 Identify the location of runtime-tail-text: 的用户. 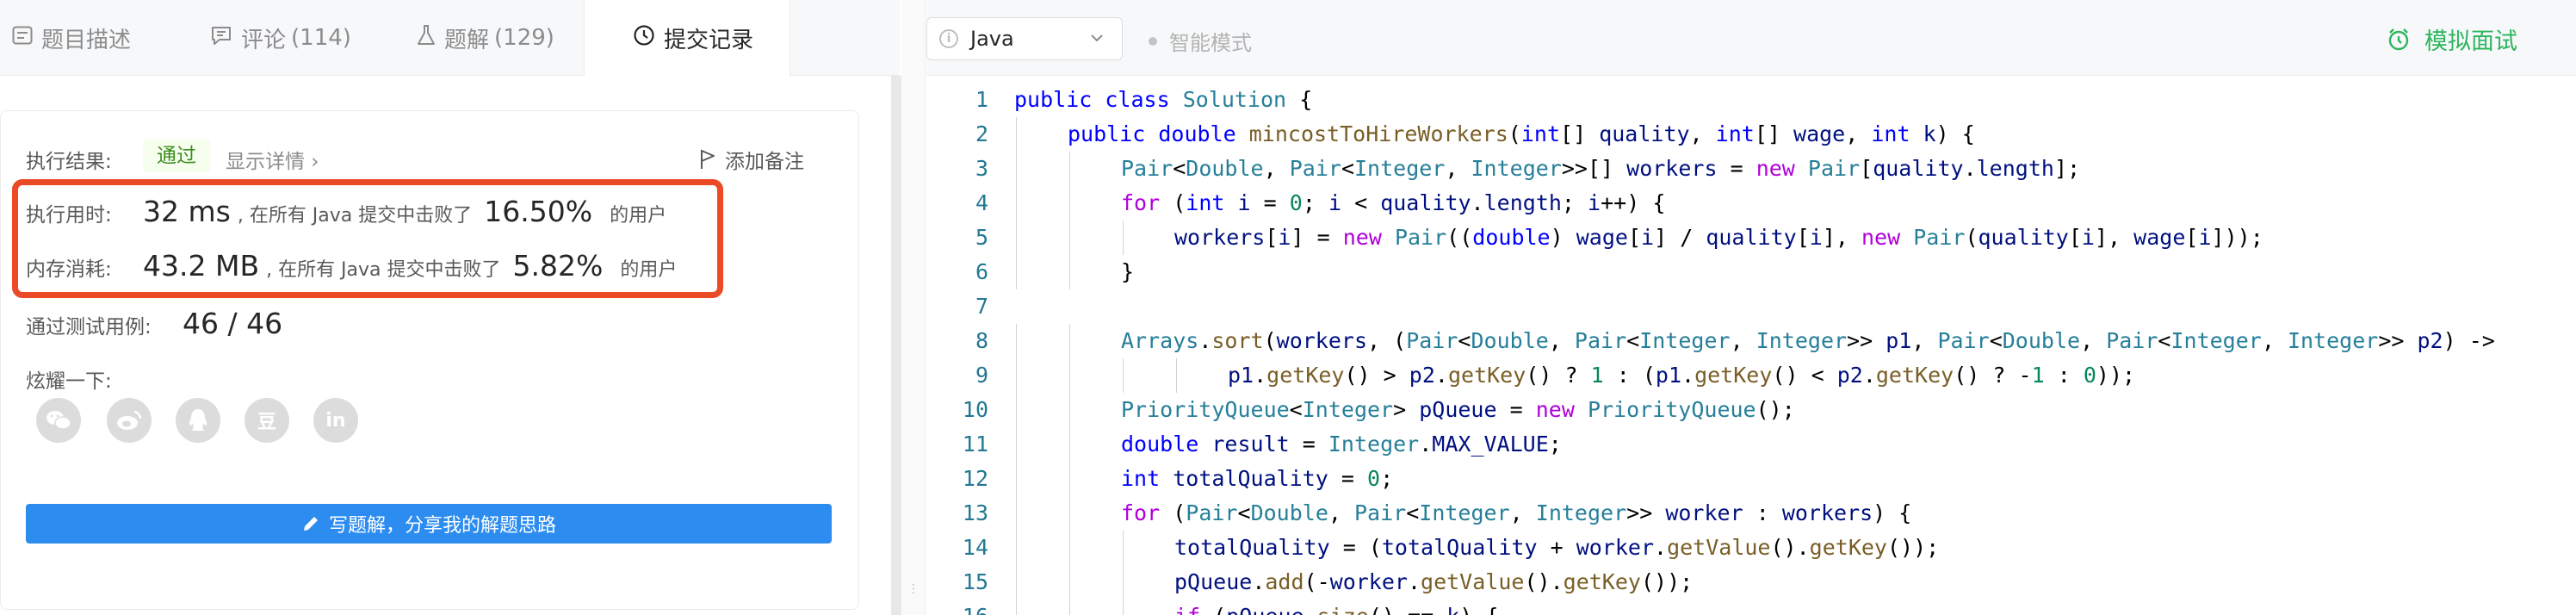
(638, 216).